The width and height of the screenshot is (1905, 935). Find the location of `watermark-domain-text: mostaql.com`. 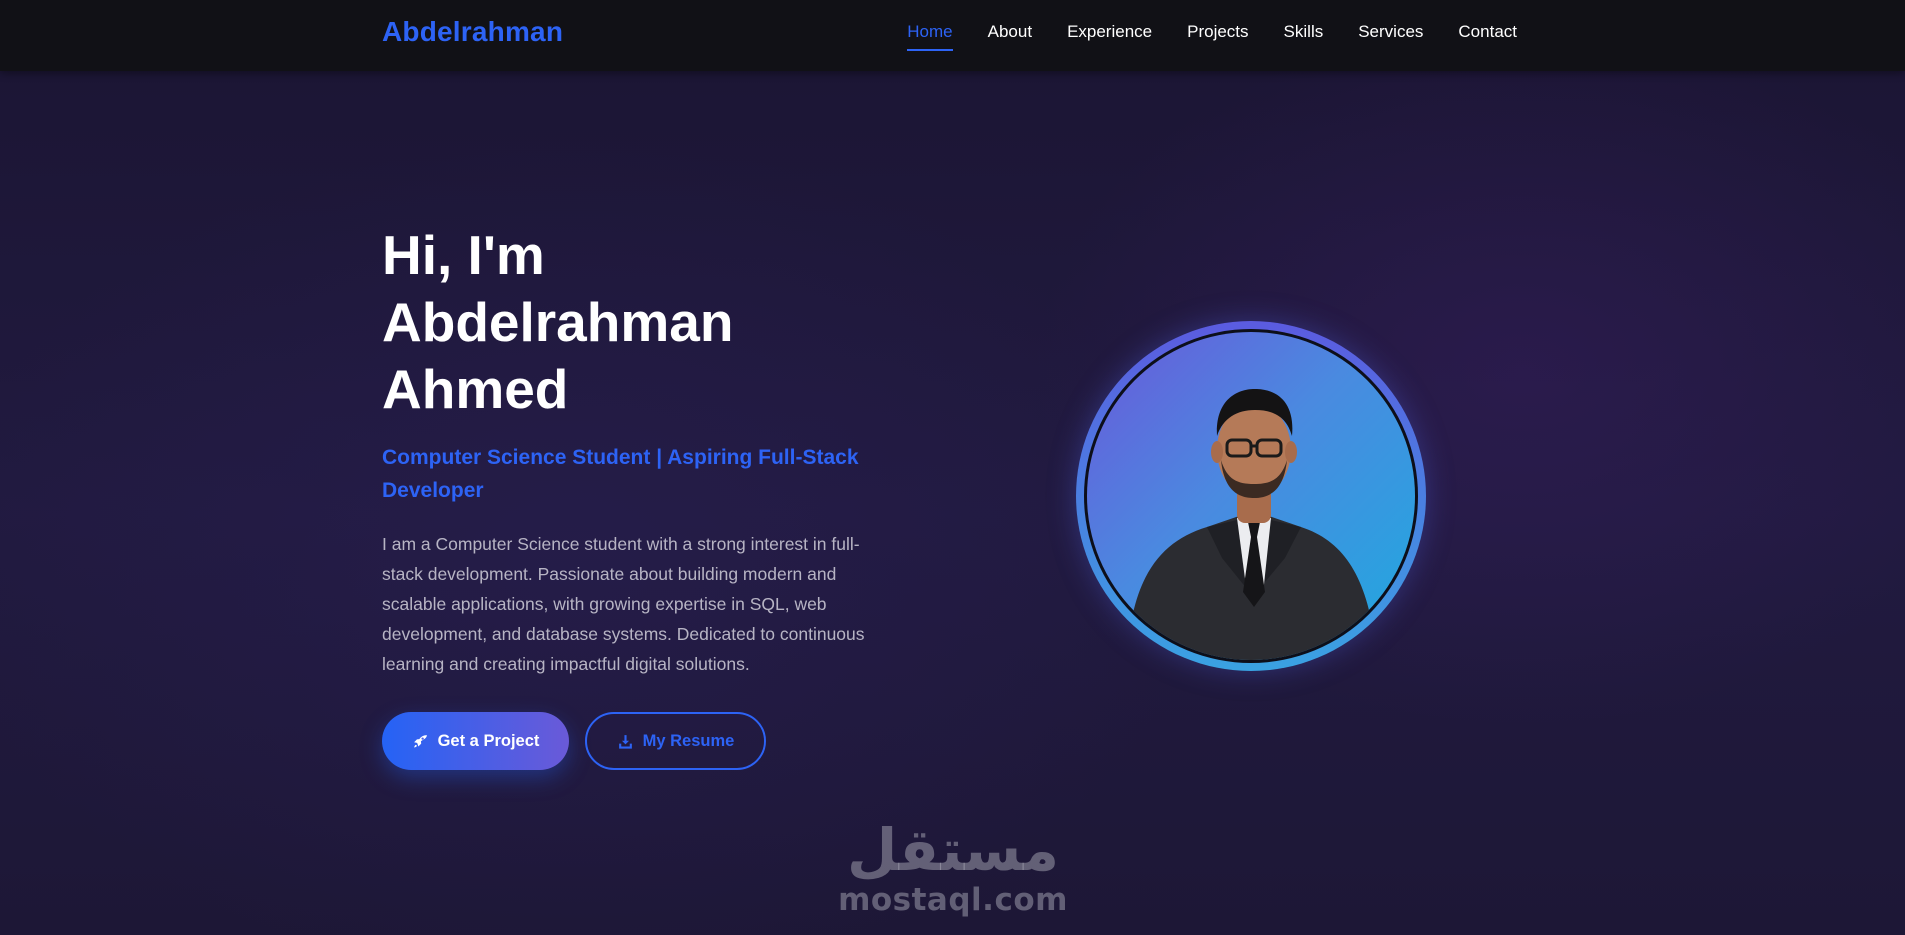

watermark-domain-text: mostaql.com is located at coordinates (953, 900).